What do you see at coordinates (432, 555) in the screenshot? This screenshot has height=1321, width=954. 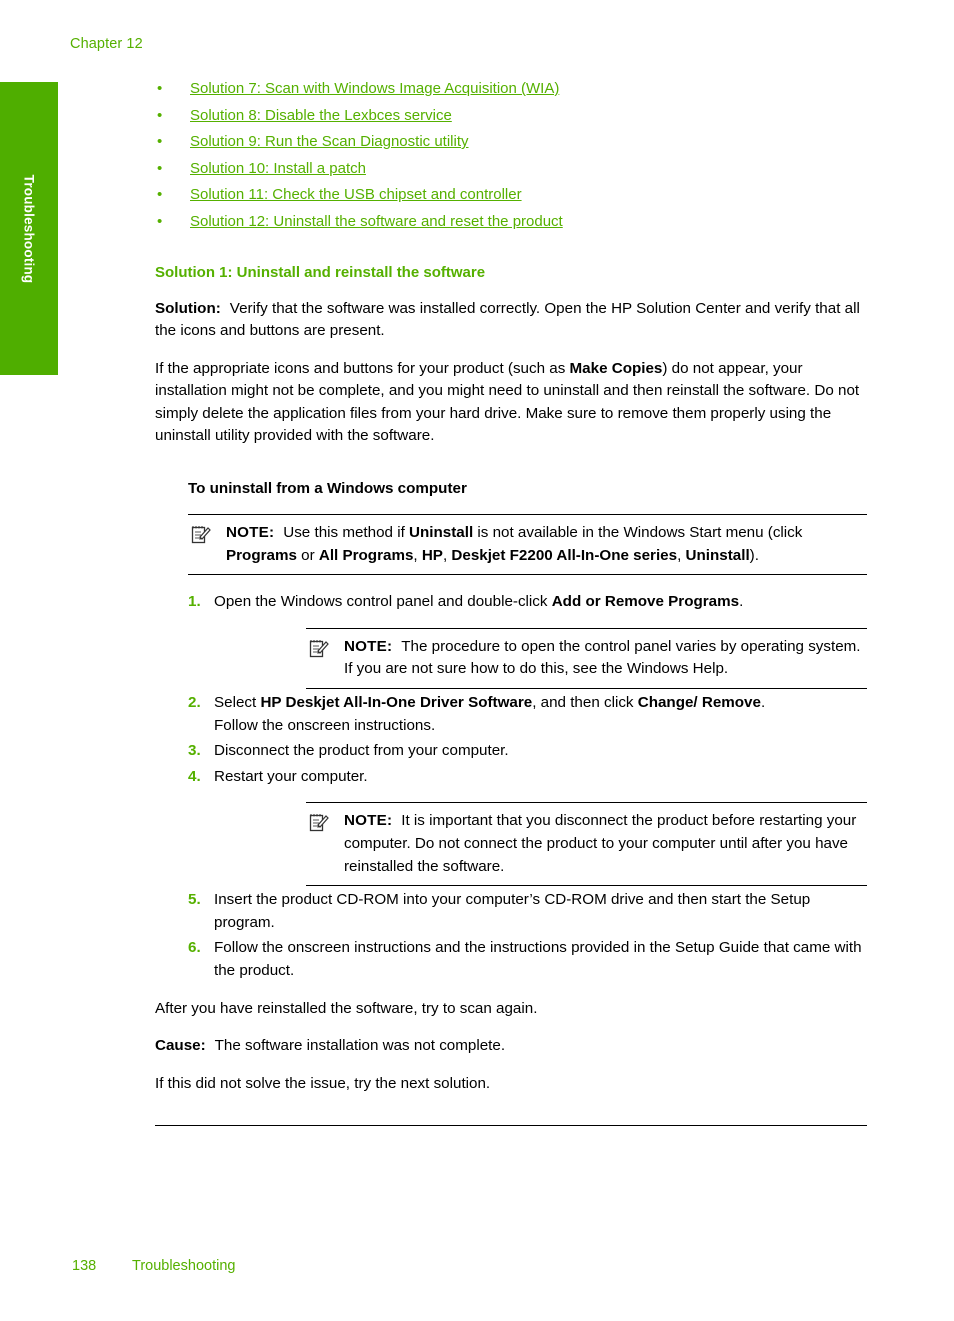 I see `note1-hp-bold: HP` at bounding box center [432, 555].